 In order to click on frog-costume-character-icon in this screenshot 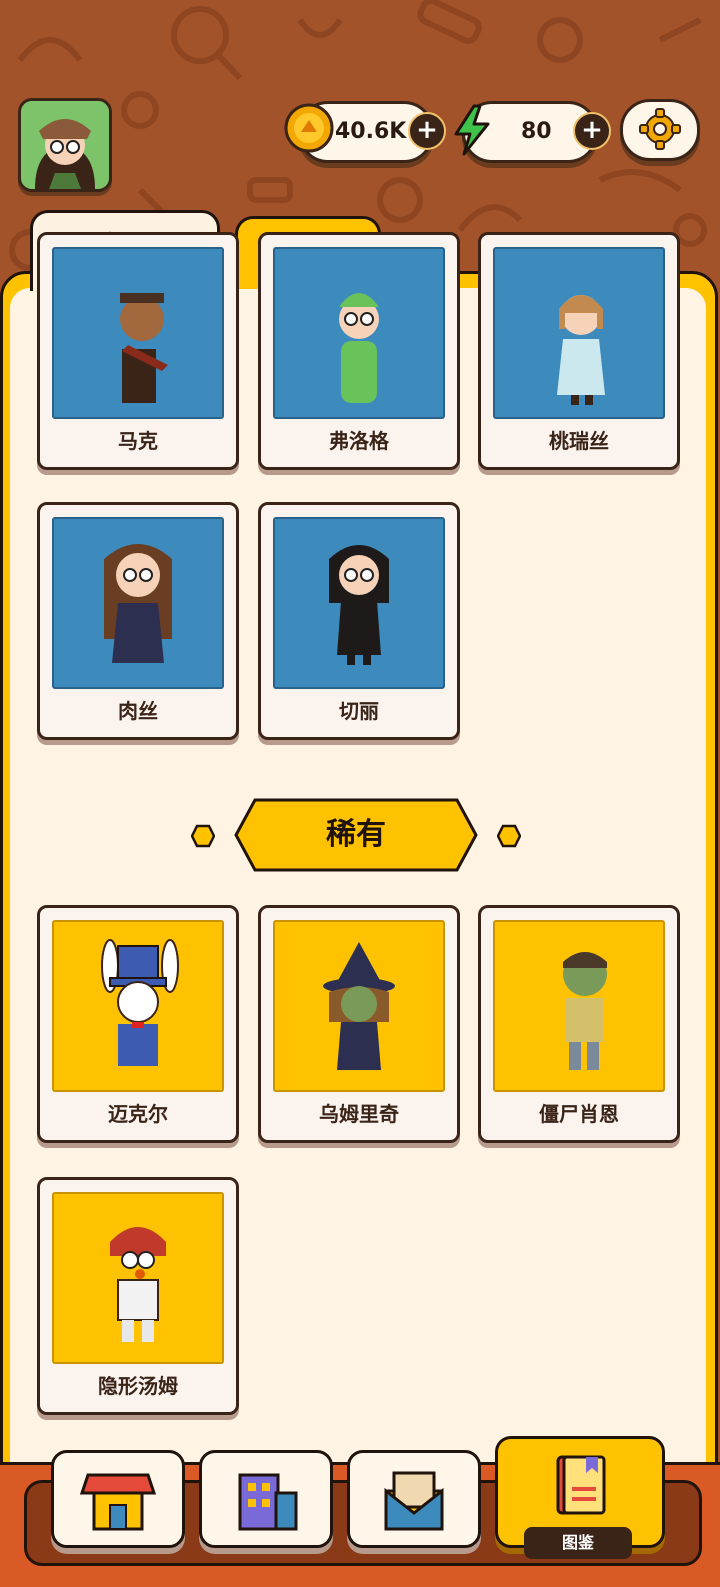, I will do `click(359, 348)`.